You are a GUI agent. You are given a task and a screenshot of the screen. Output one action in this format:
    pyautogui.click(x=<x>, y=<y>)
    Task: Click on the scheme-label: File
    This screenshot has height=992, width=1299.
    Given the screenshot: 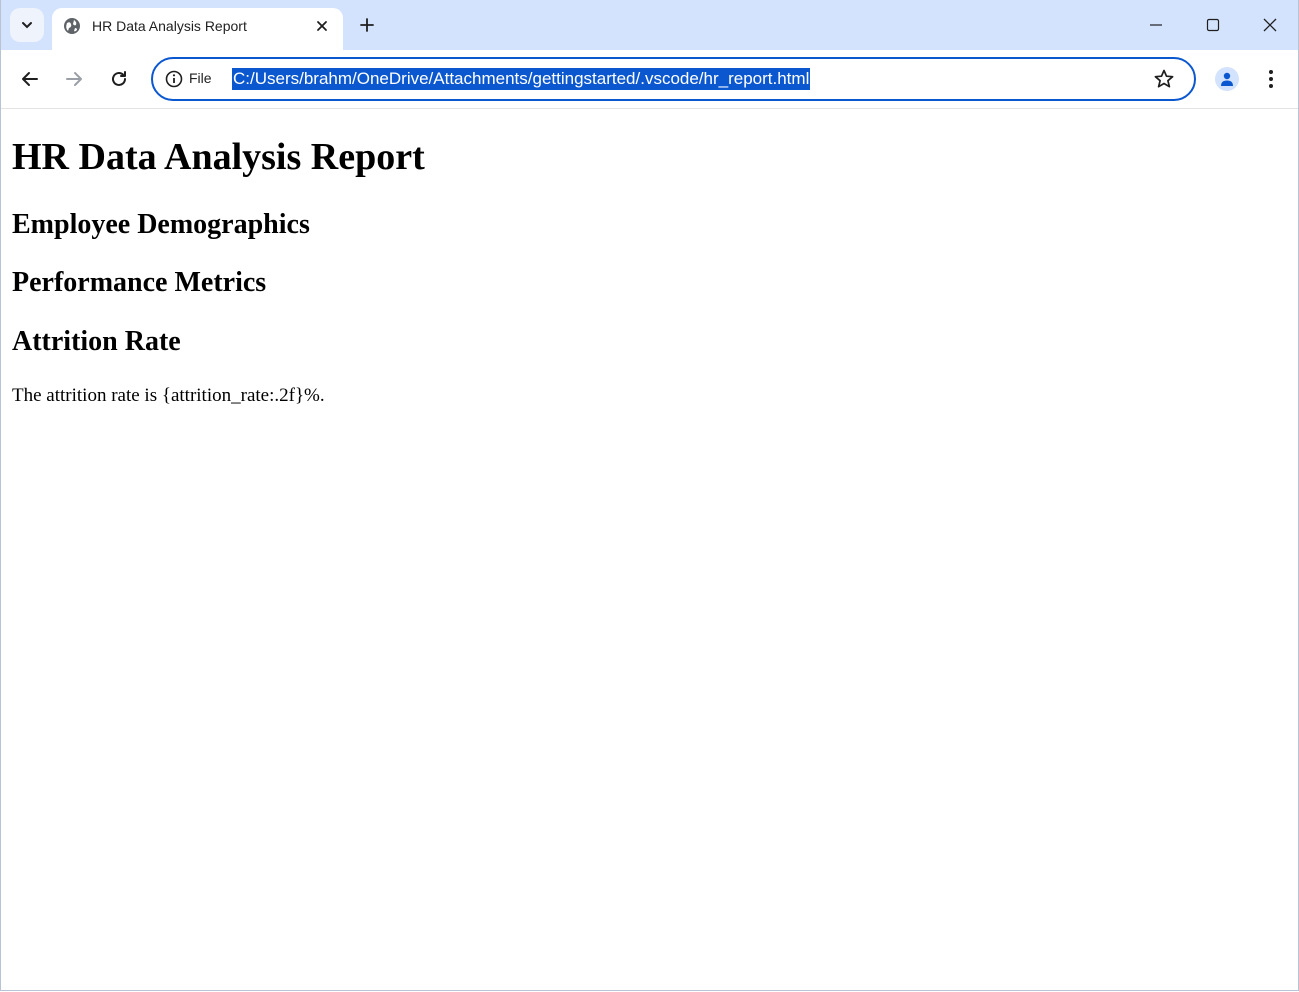 What is the action you would take?
    pyautogui.click(x=200, y=78)
    